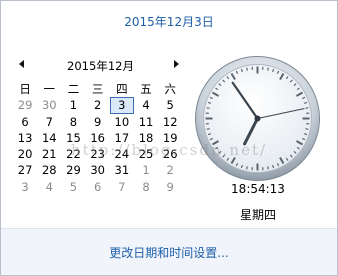 The image size is (338, 276). What do you see at coordinates (73, 154) in the screenshot?
I see `calendar-day: 22` at bounding box center [73, 154].